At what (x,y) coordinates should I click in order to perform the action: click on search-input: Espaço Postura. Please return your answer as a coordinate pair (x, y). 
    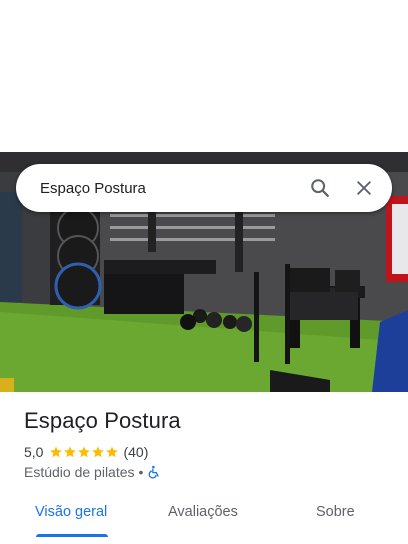
    Looking at the image, I should click on (169, 188).